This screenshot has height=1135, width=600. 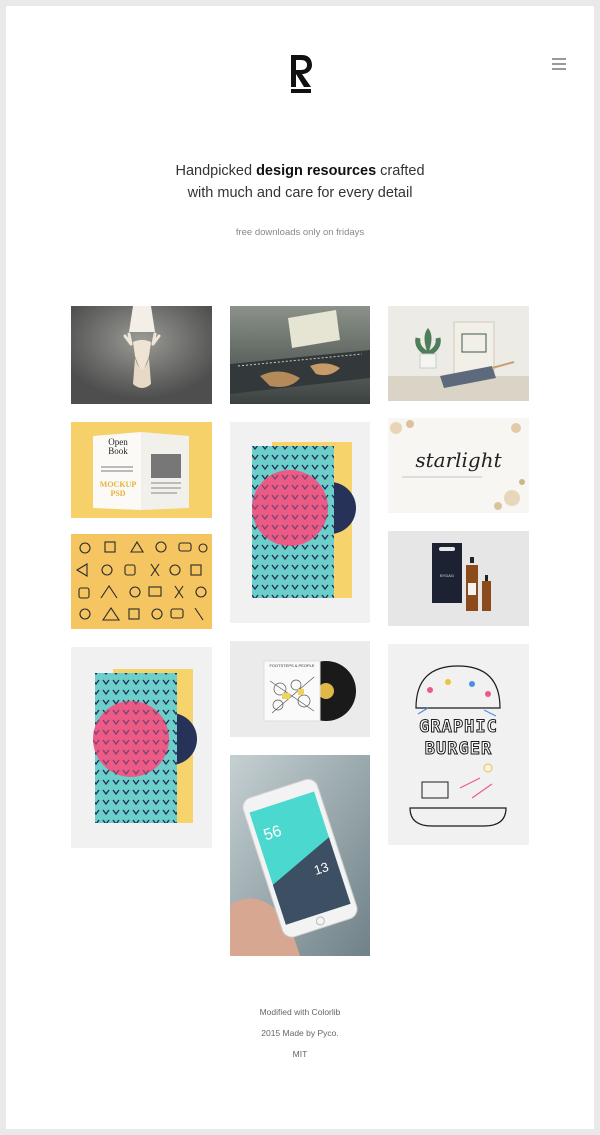 I want to click on open-book-title-2: Book, so click(x=118, y=451).